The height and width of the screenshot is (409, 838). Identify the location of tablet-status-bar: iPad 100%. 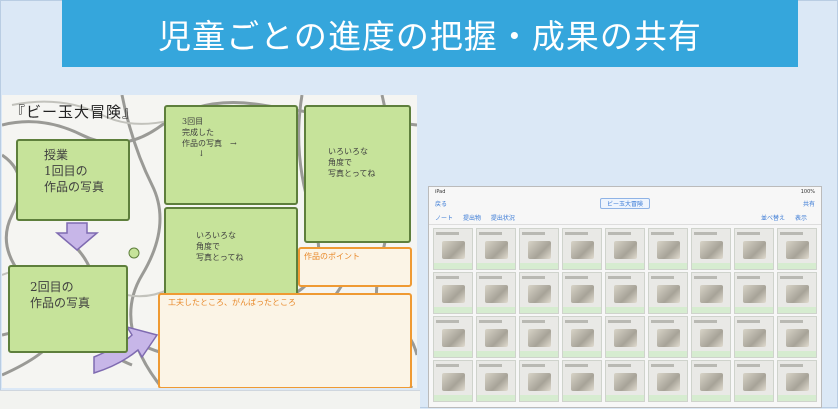
(625, 191).